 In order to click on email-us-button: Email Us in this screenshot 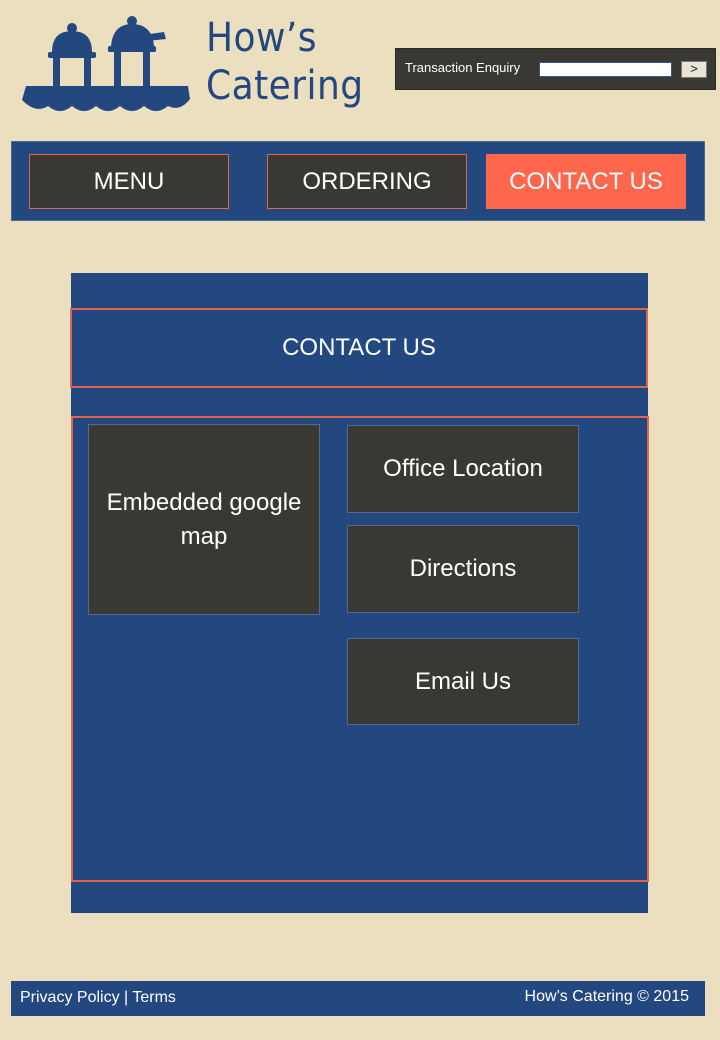, I will do `click(463, 681)`.